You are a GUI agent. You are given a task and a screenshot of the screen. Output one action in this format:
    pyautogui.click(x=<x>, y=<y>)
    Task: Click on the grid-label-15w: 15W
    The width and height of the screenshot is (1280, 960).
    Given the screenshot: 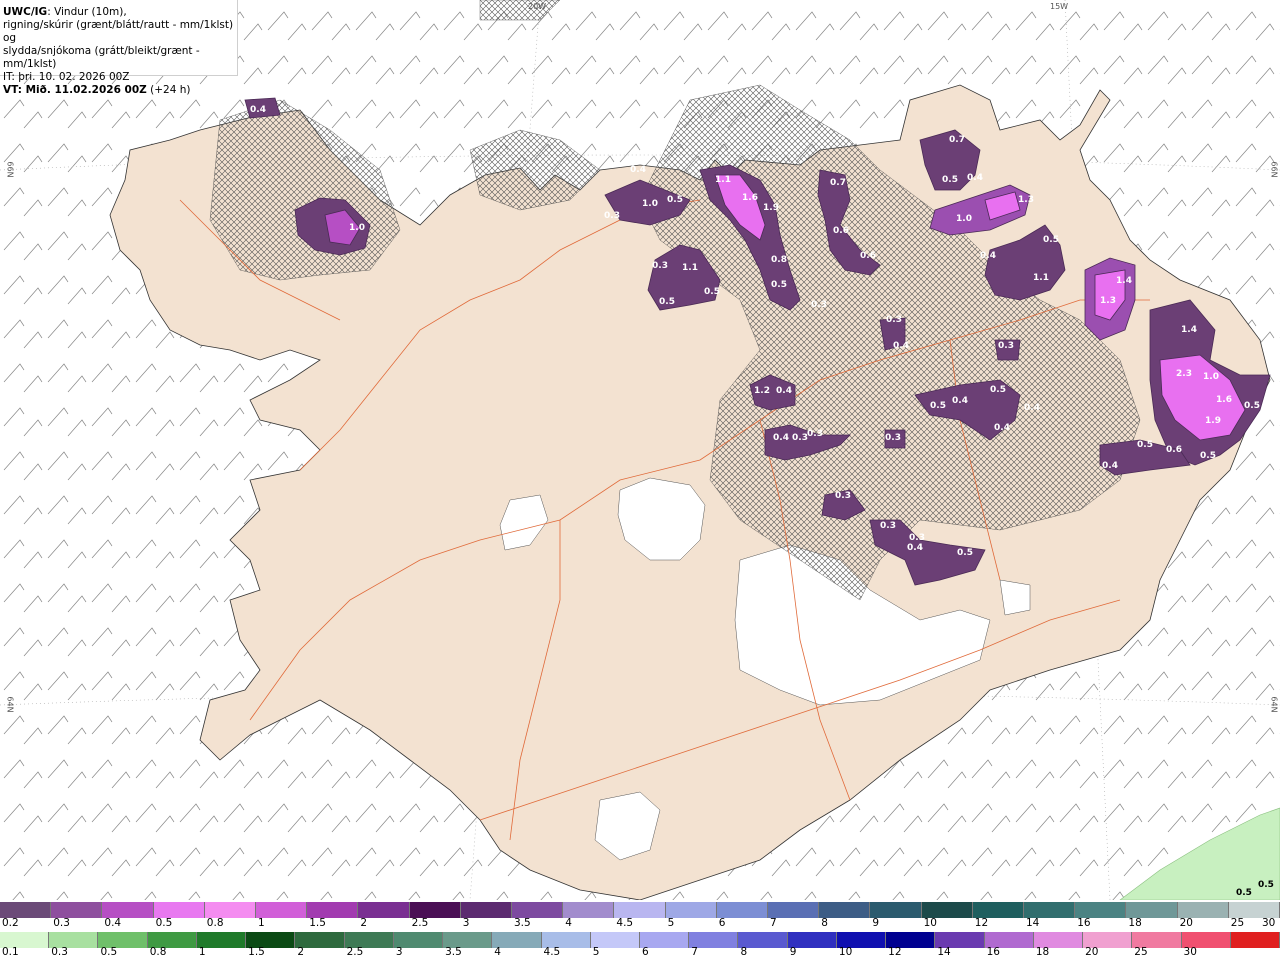 What is the action you would take?
    pyautogui.click(x=1059, y=6)
    